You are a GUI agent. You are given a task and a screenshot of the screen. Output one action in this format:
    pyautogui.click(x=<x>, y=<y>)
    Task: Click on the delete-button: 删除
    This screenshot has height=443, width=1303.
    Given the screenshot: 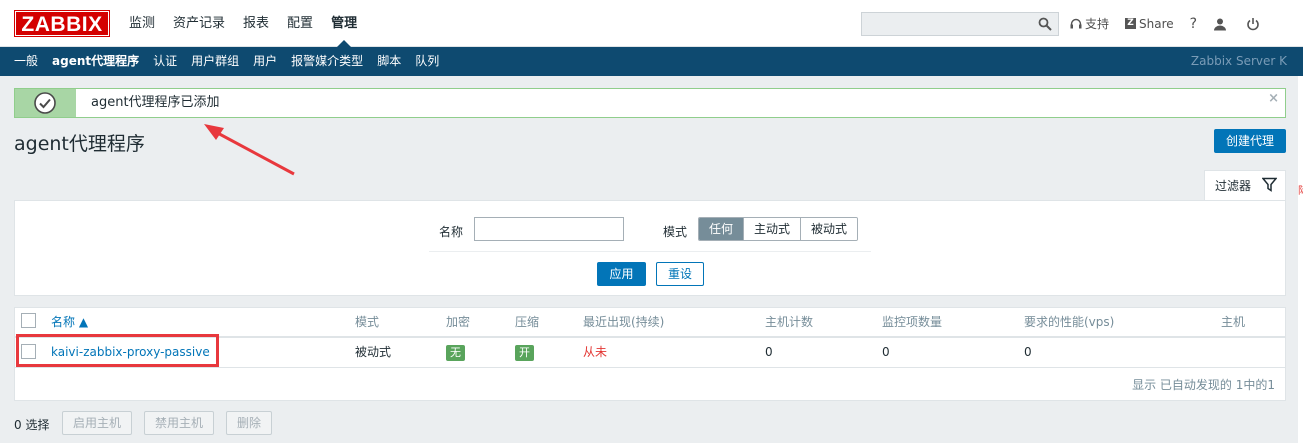 What is the action you would take?
    pyautogui.click(x=249, y=423)
    